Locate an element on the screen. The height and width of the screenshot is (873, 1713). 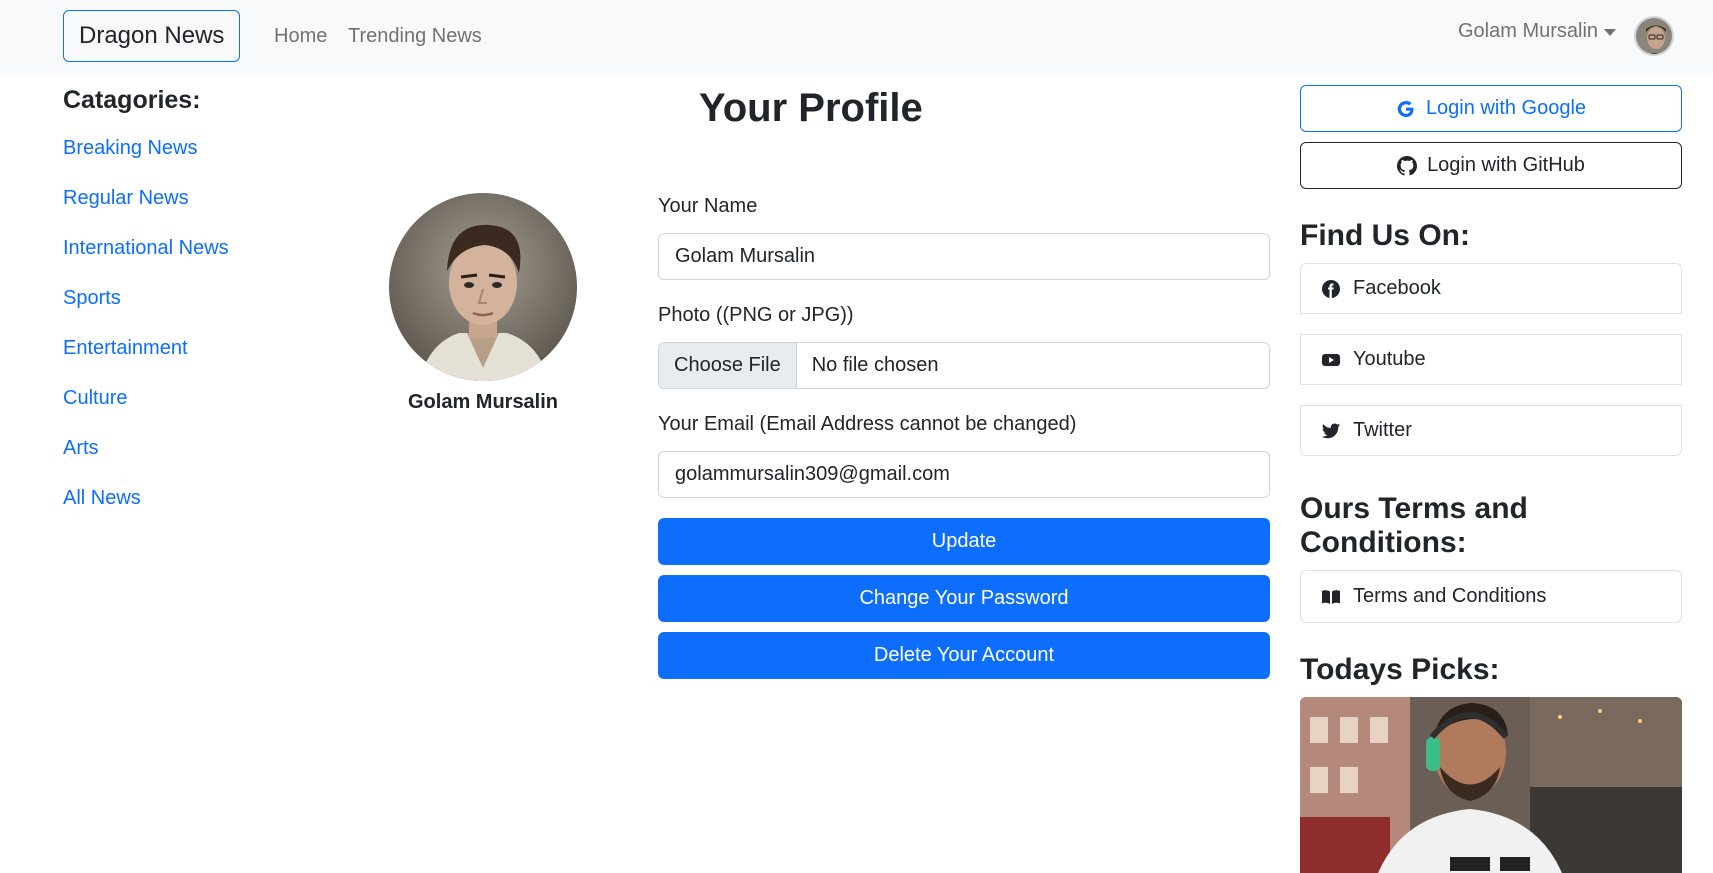
social-facebook: Facebook is located at coordinates (1491, 288).